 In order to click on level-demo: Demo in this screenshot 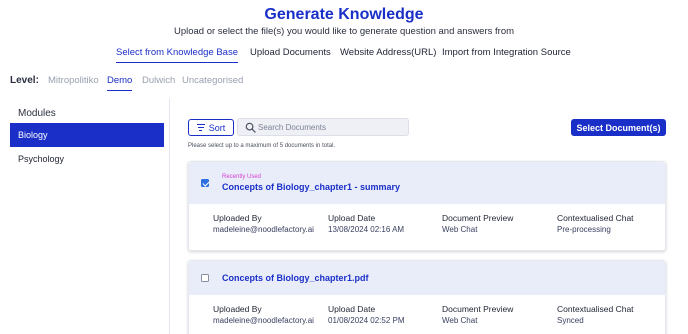, I will do `click(120, 83)`.